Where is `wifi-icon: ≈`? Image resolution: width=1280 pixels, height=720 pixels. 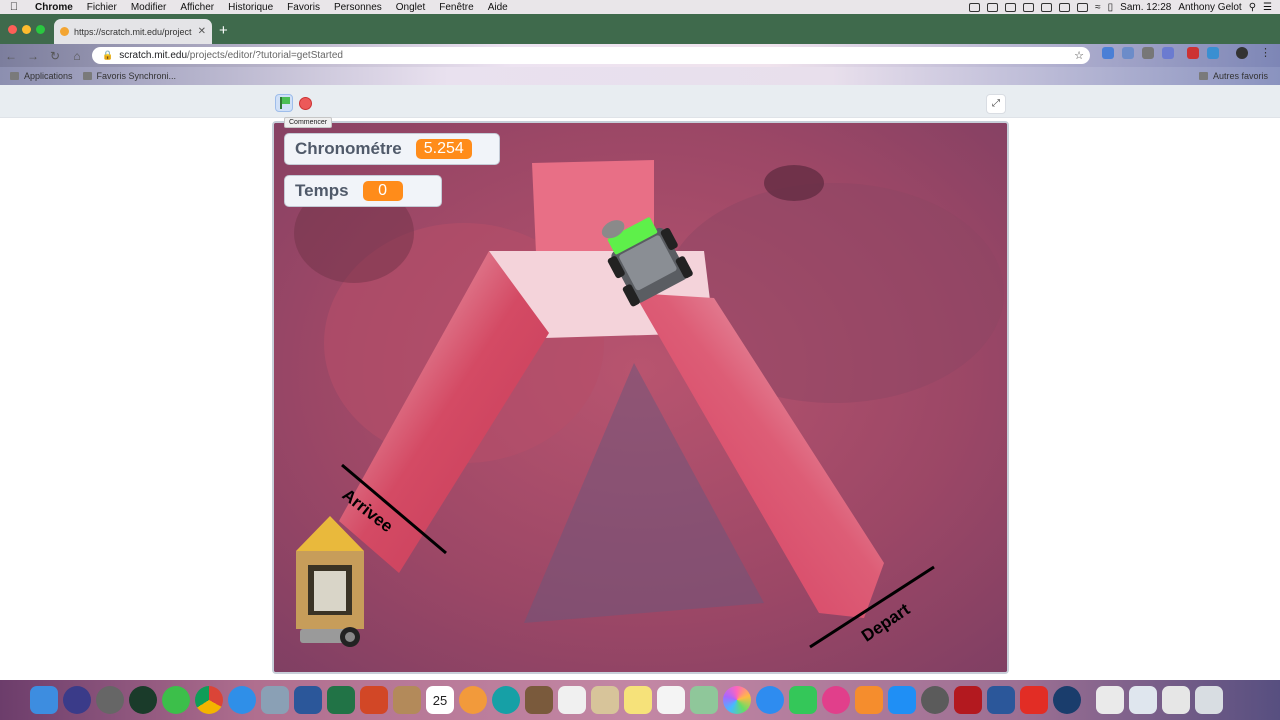
wifi-icon: ≈ is located at coordinates (1098, 7).